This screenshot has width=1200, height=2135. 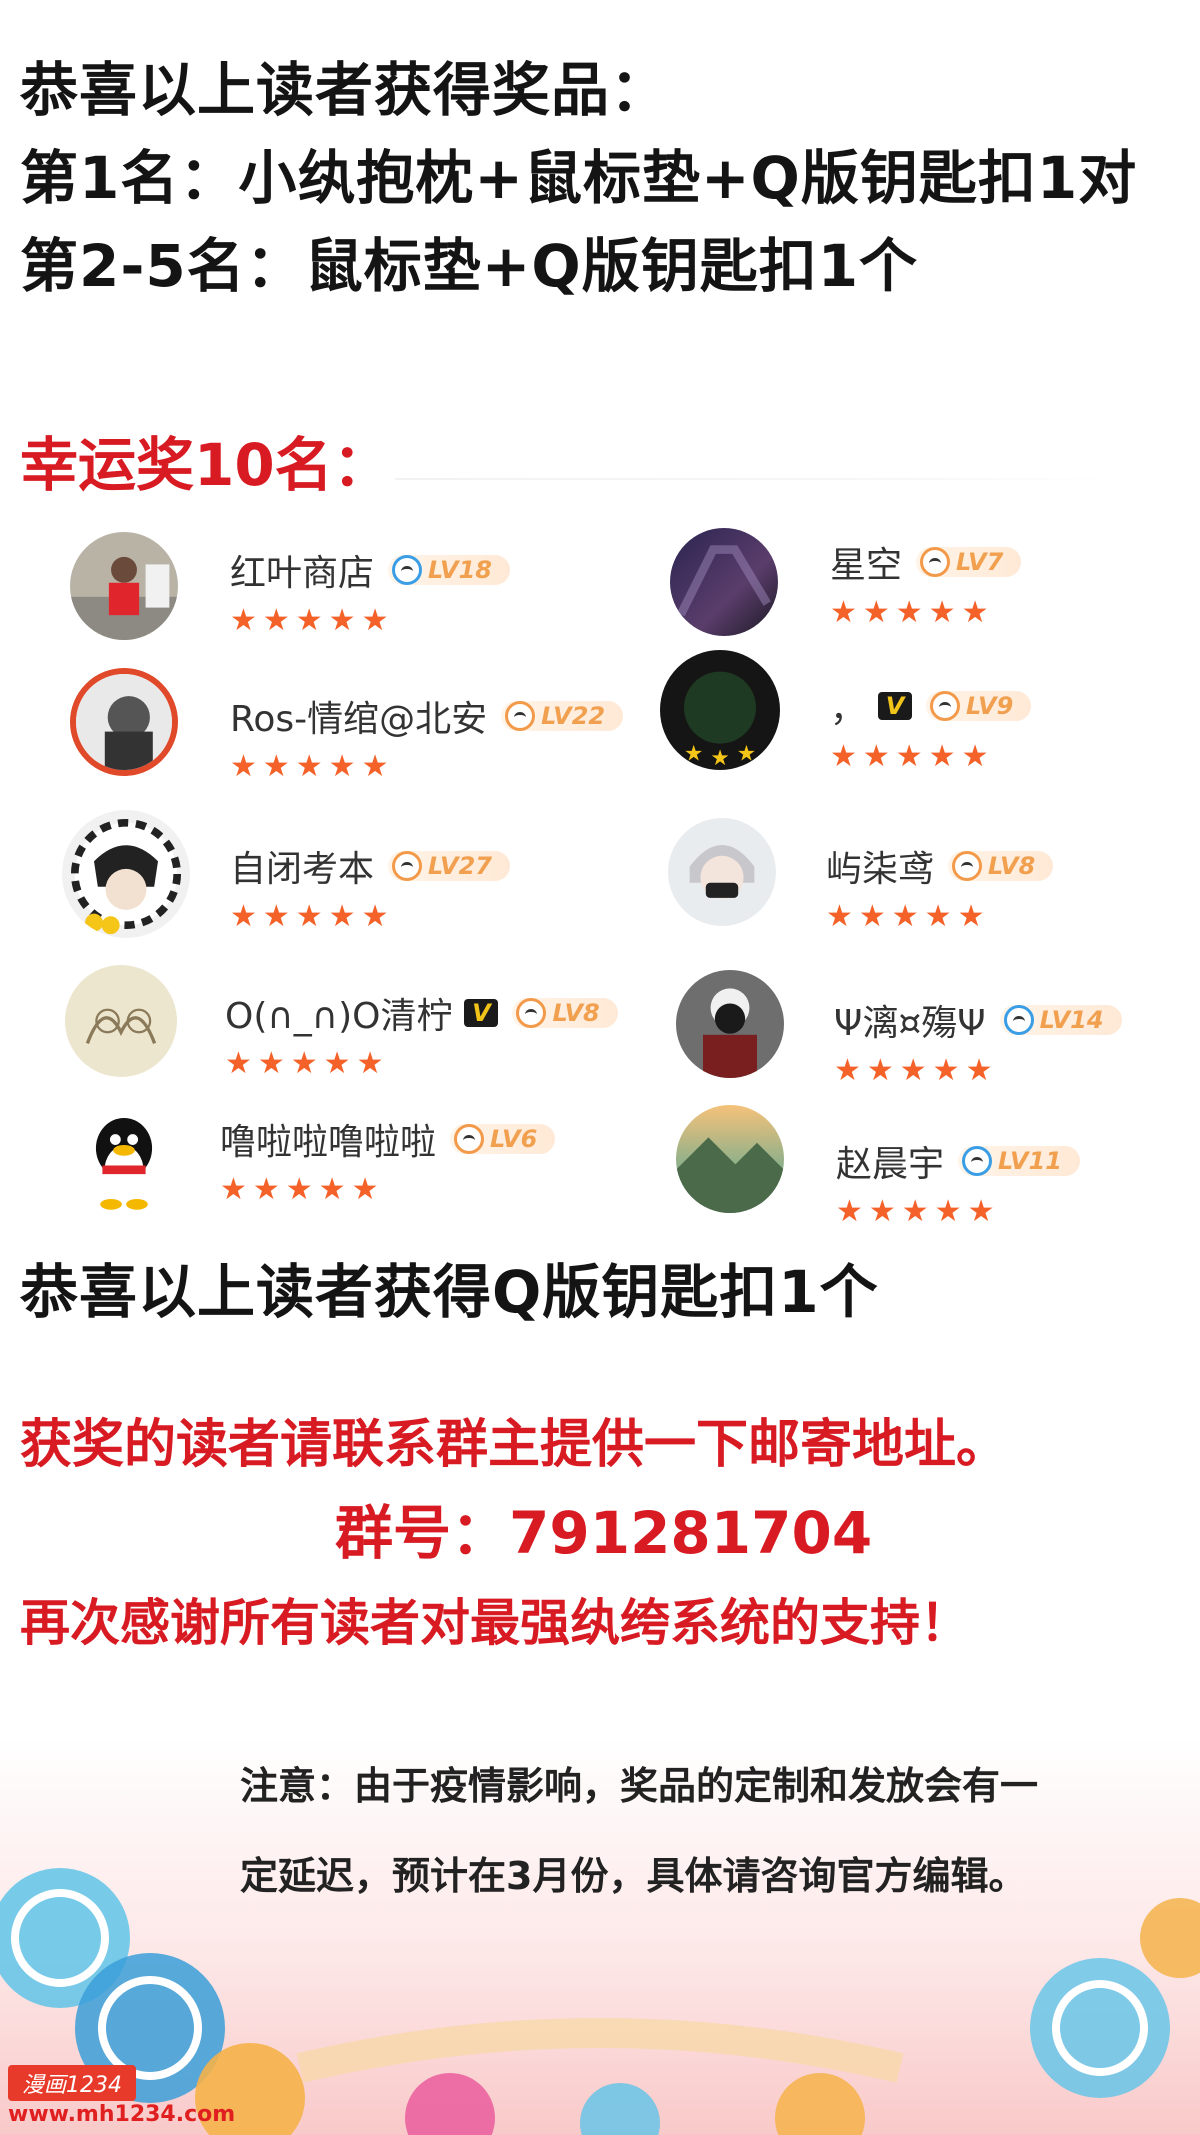 I want to click on lucky-award-title: 幸运奖10名：, so click(x=205, y=465).